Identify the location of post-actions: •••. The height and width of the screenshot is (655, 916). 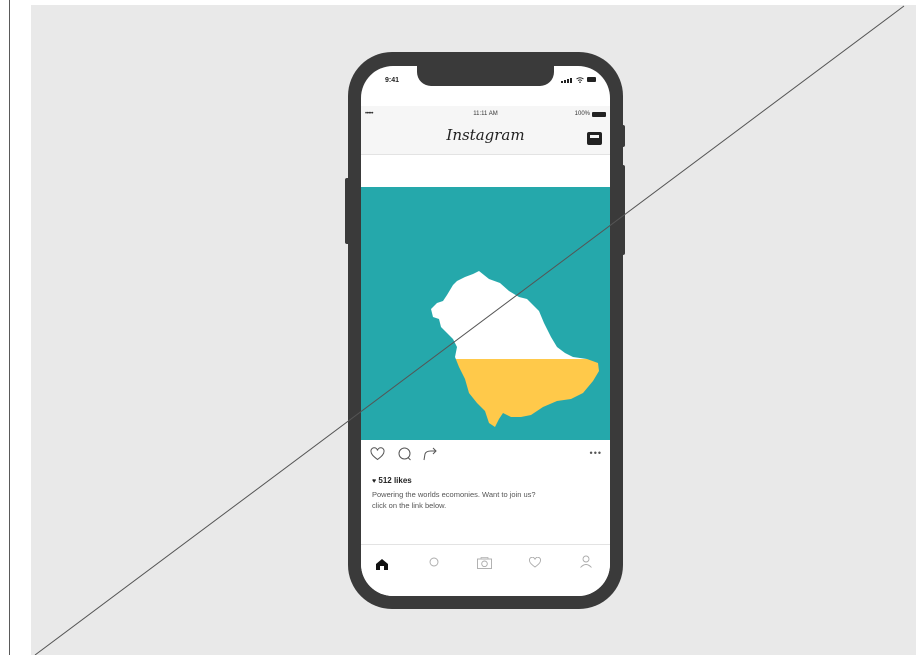
(485, 455).